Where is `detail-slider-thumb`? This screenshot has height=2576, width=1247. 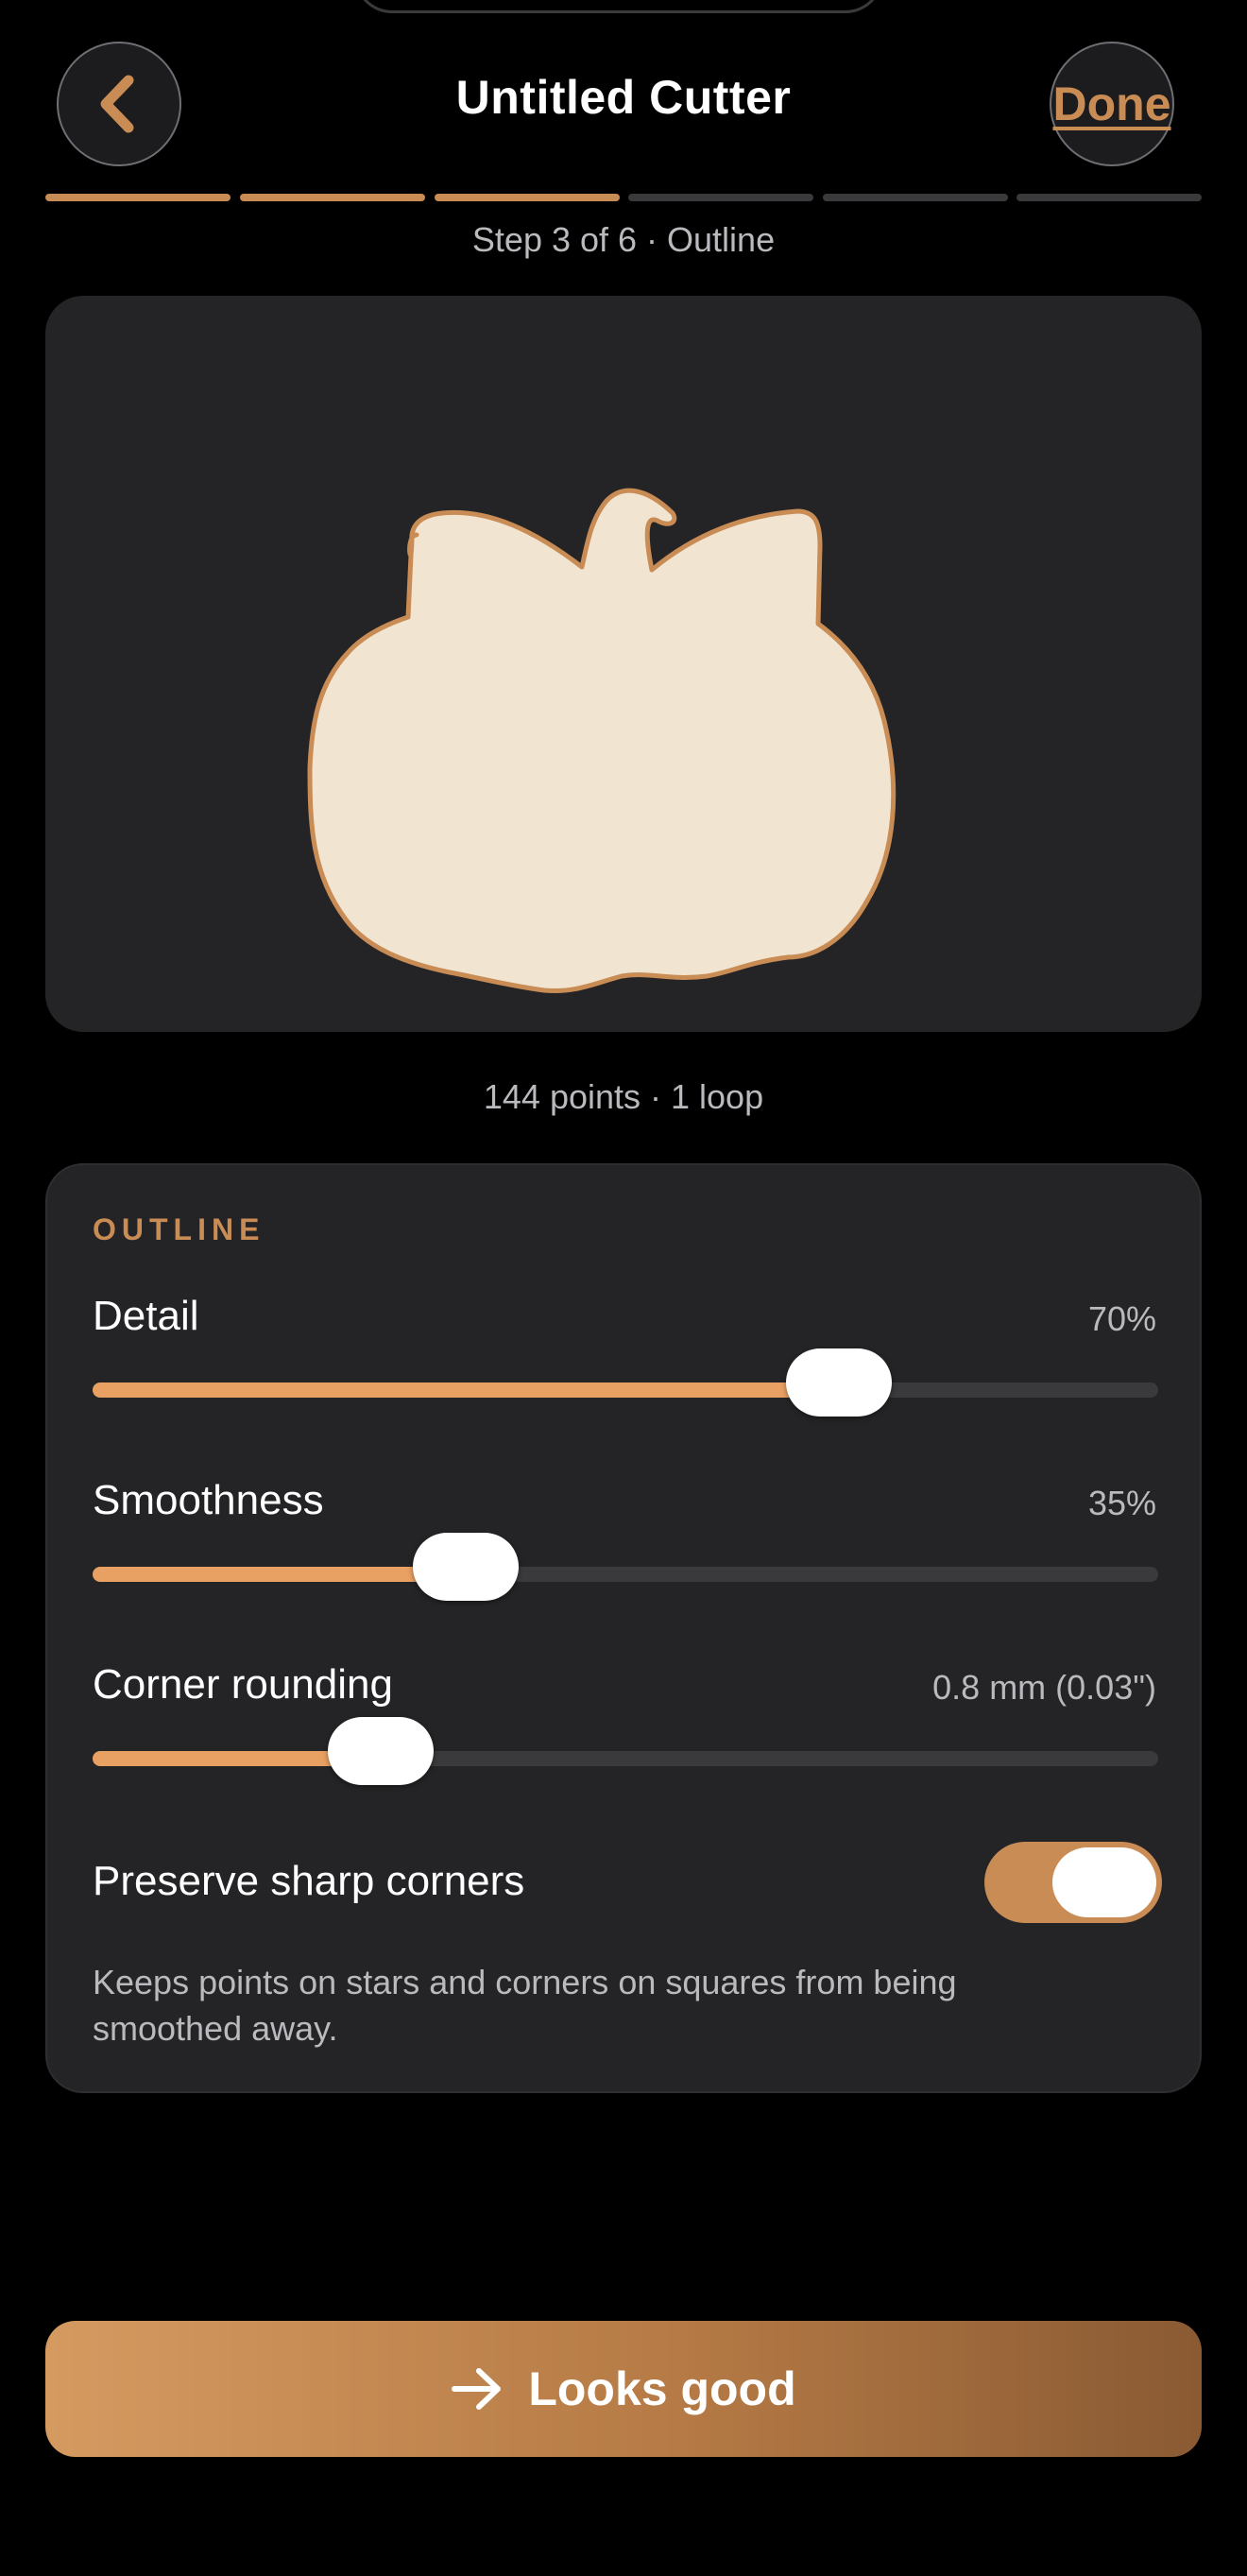
detail-slider-thumb is located at coordinates (839, 1382).